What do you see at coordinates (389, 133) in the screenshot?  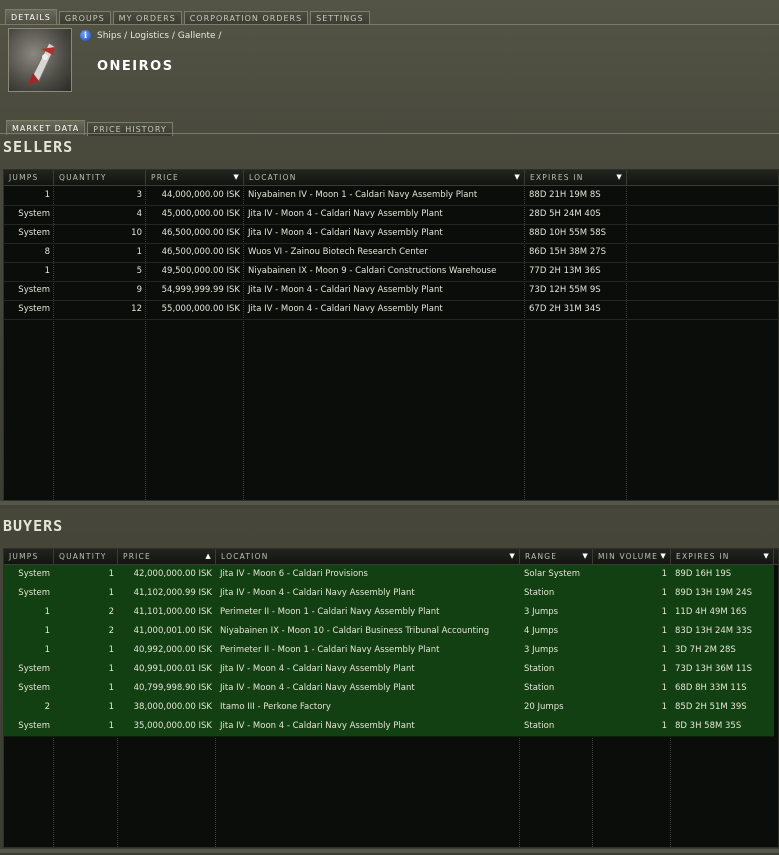 I see `subtab-divider` at bounding box center [389, 133].